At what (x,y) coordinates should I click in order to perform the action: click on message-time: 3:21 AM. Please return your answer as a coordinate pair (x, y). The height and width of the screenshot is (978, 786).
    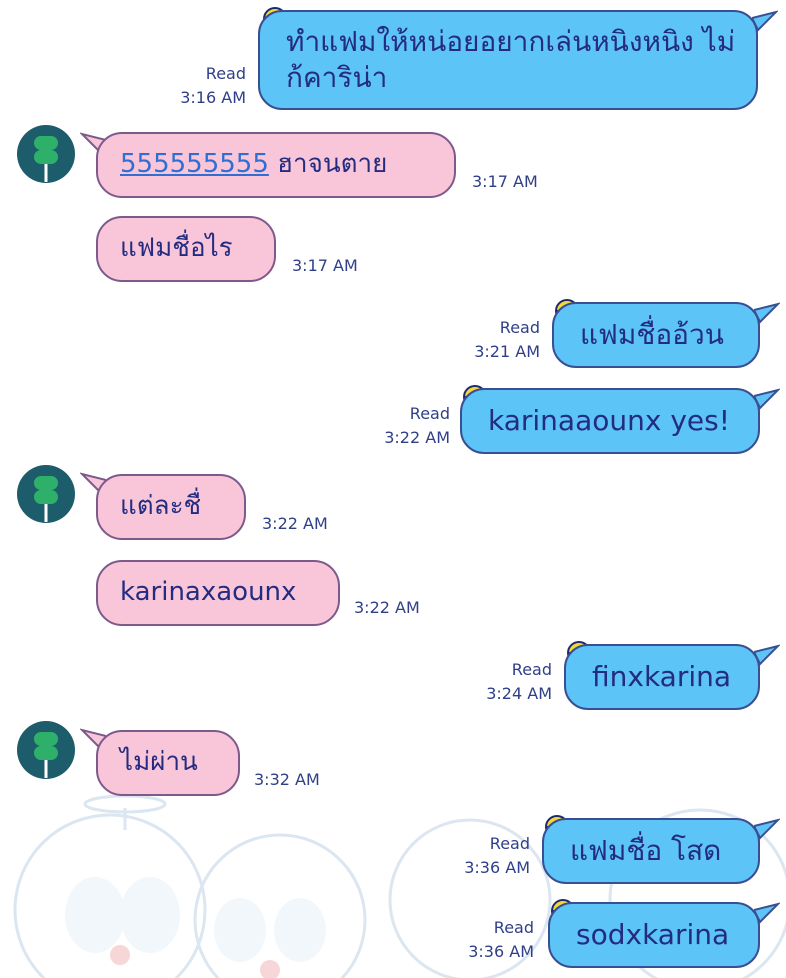
    Looking at the image, I should click on (507, 351).